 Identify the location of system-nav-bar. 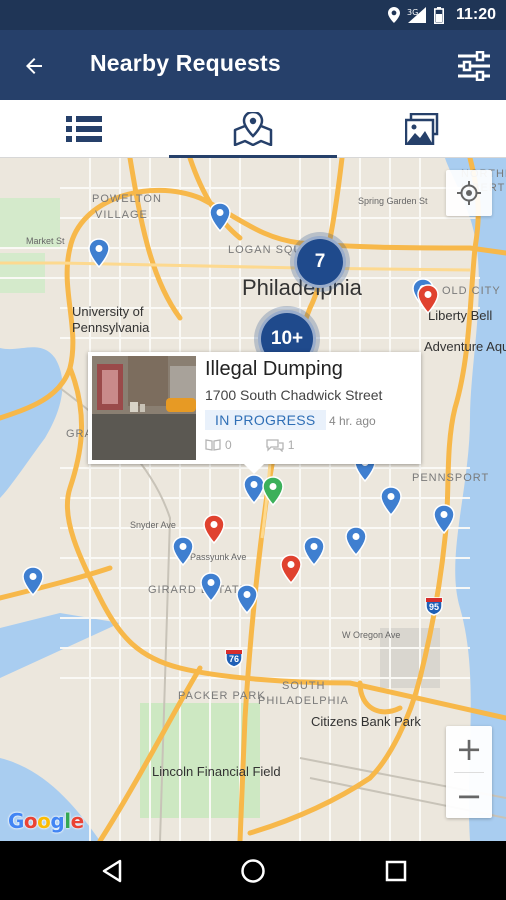
(253, 870).